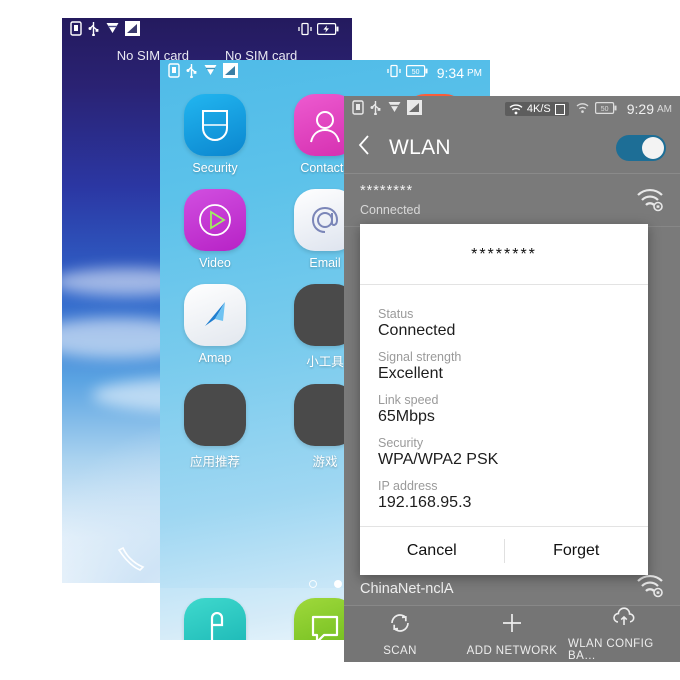 The image size is (680, 680). What do you see at coordinates (407, 589) in the screenshot?
I see `network-ssid: ChinaNet-nclA` at bounding box center [407, 589].